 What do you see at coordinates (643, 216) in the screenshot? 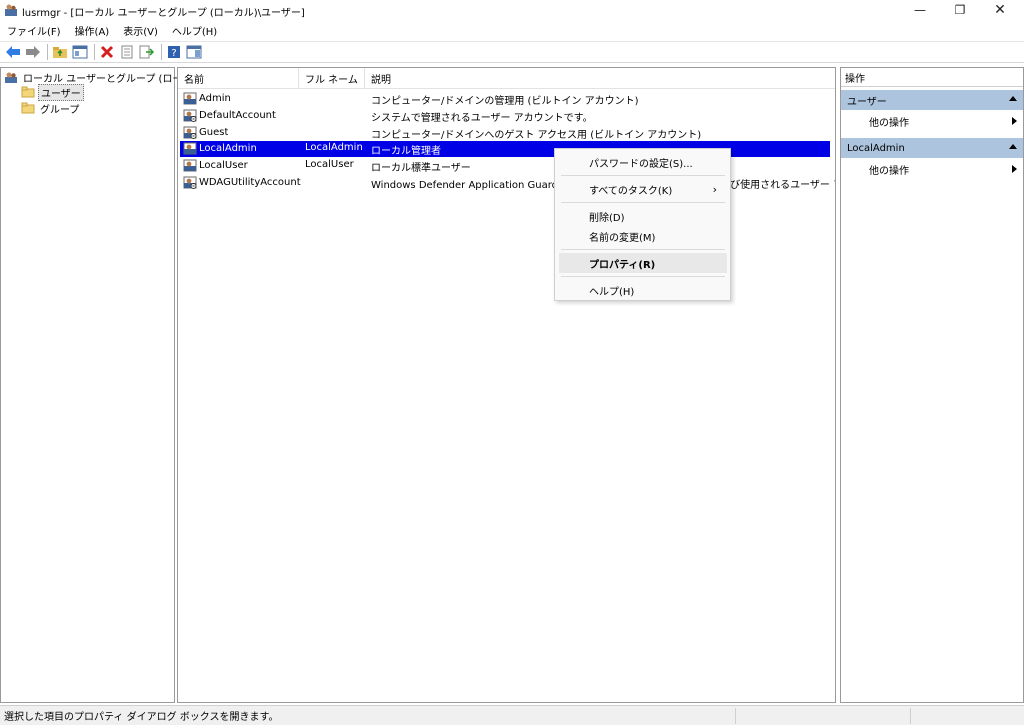
I see `menu-item-delete: 削除(D)` at bounding box center [643, 216].